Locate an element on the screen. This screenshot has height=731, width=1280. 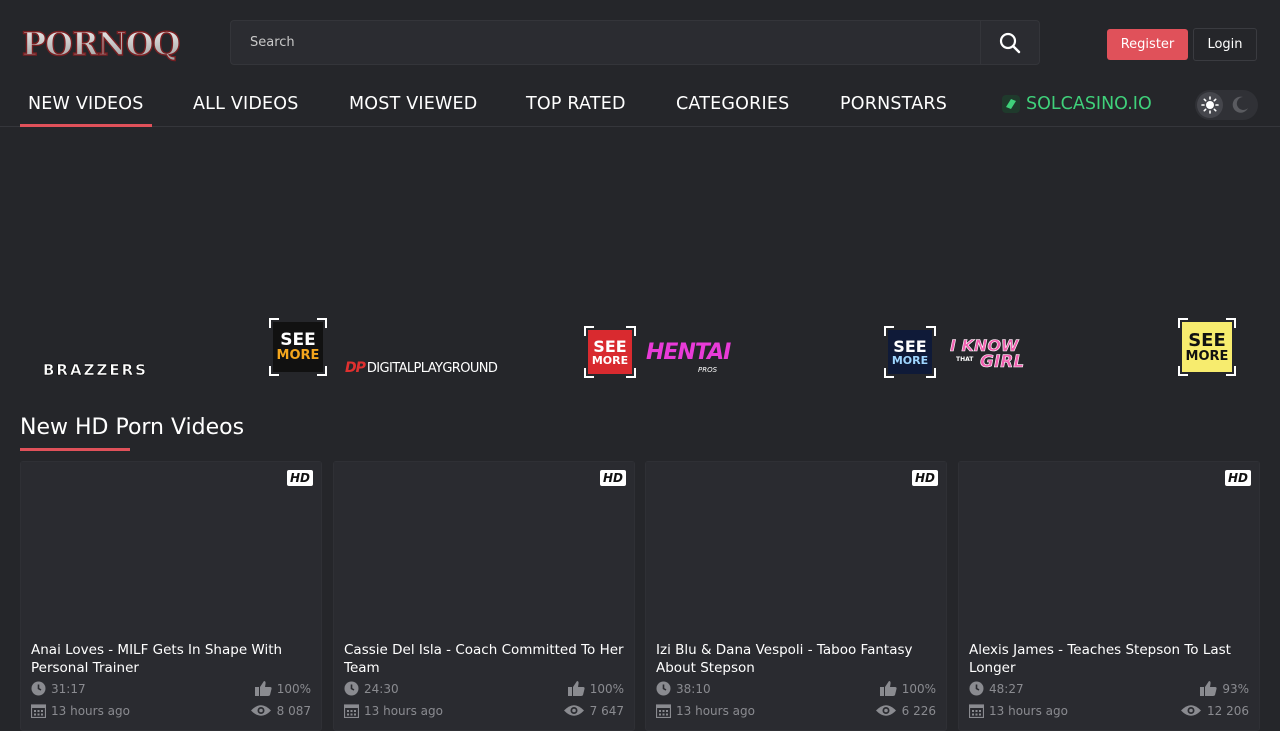
login-button: Login is located at coordinates (1225, 44).